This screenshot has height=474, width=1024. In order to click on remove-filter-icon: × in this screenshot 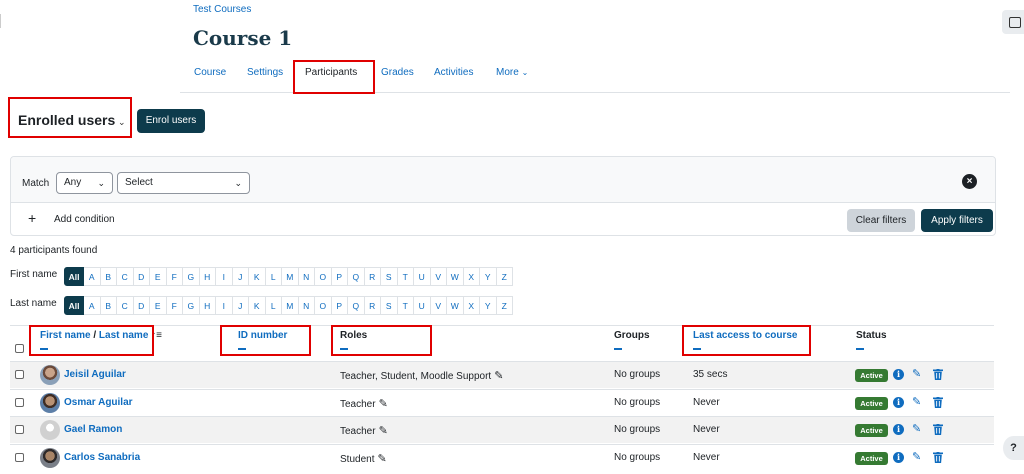, I will do `click(969, 181)`.